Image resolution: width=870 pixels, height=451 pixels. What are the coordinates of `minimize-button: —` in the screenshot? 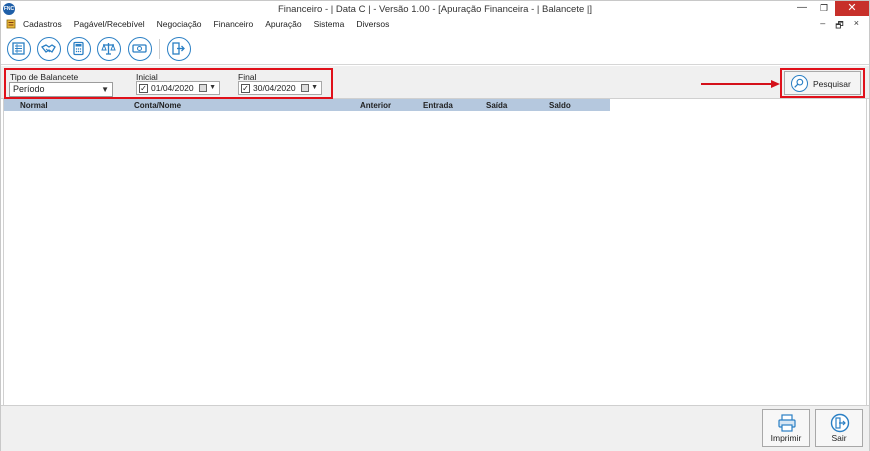 It's located at (802, 8).